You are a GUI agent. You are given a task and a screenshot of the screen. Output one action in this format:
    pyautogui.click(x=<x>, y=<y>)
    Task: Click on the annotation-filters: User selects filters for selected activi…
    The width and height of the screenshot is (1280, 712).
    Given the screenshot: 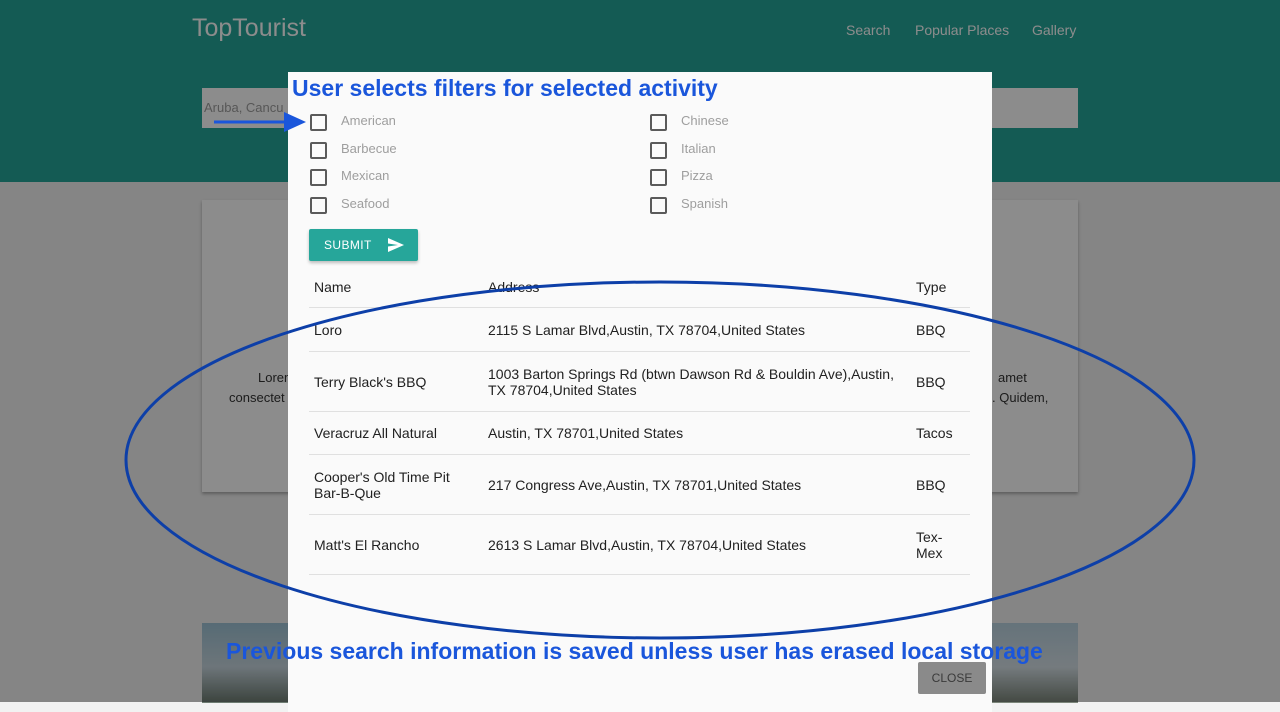 What is the action you would take?
    pyautogui.click(x=505, y=88)
    